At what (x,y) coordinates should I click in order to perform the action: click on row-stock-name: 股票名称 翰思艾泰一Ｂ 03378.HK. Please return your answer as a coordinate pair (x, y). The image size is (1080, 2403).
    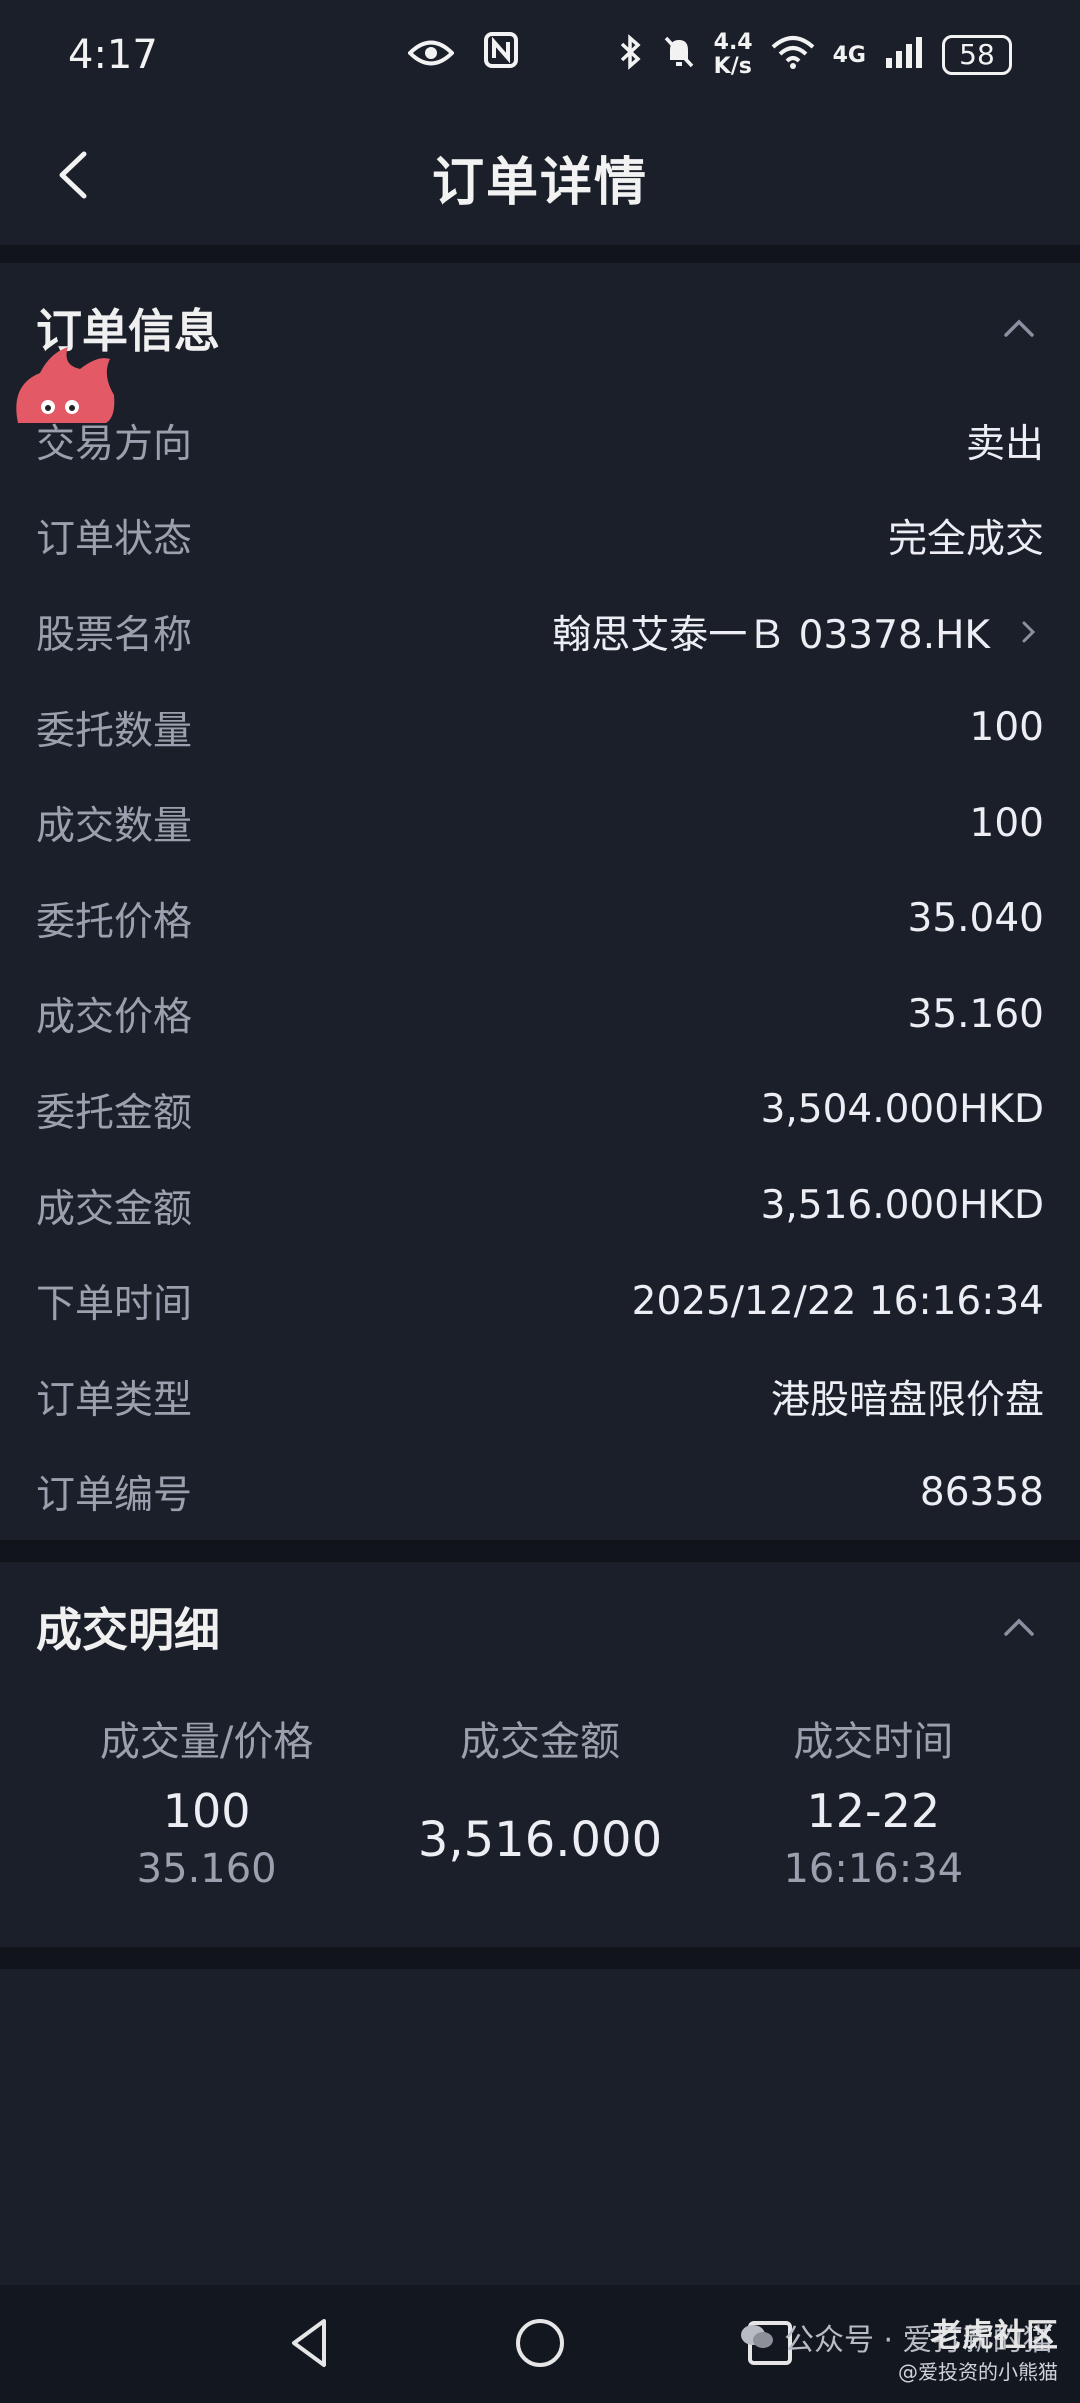
    Looking at the image, I should click on (540, 632).